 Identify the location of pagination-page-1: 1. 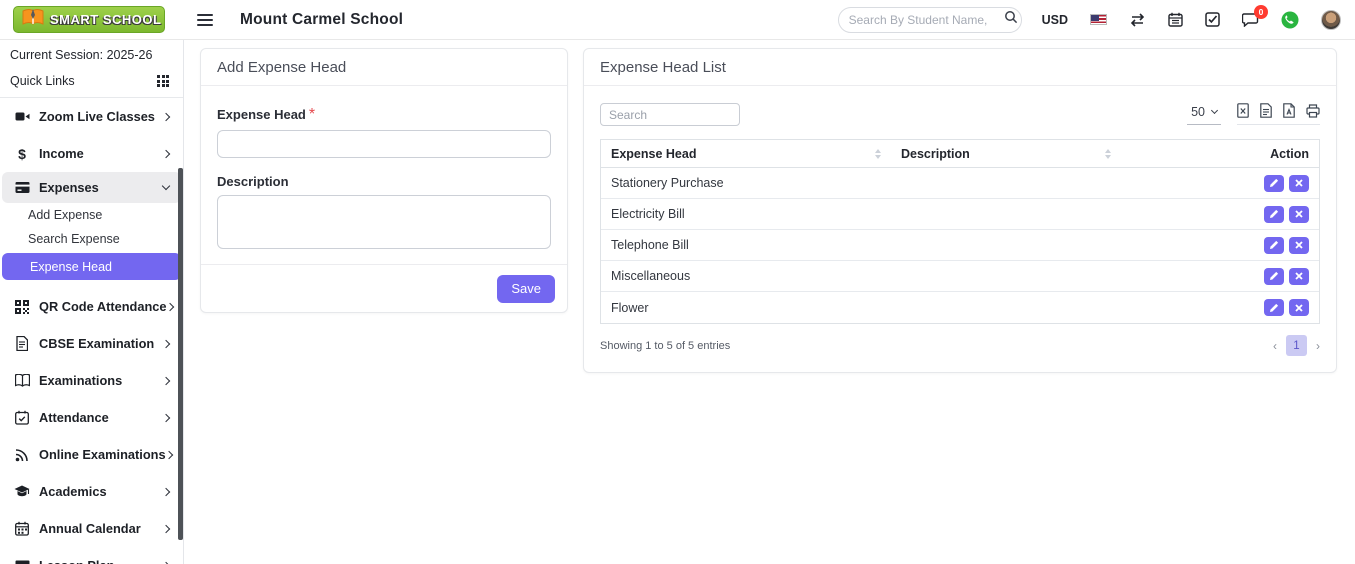
(1296, 345).